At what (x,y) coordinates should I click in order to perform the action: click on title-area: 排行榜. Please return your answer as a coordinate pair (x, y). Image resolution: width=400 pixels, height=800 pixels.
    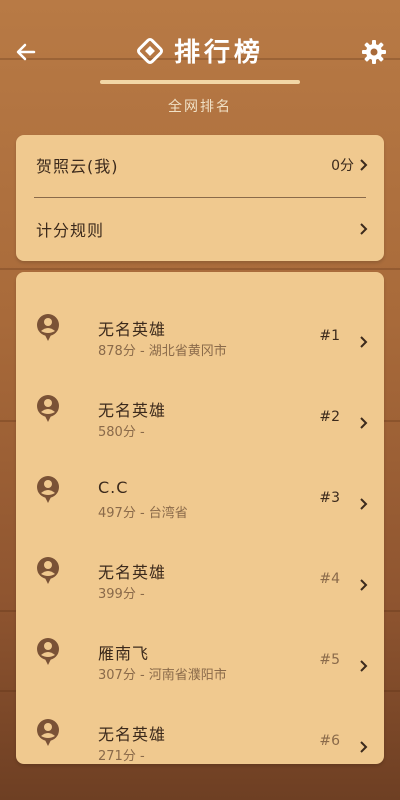
    Looking at the image, I should click on (200, 50).